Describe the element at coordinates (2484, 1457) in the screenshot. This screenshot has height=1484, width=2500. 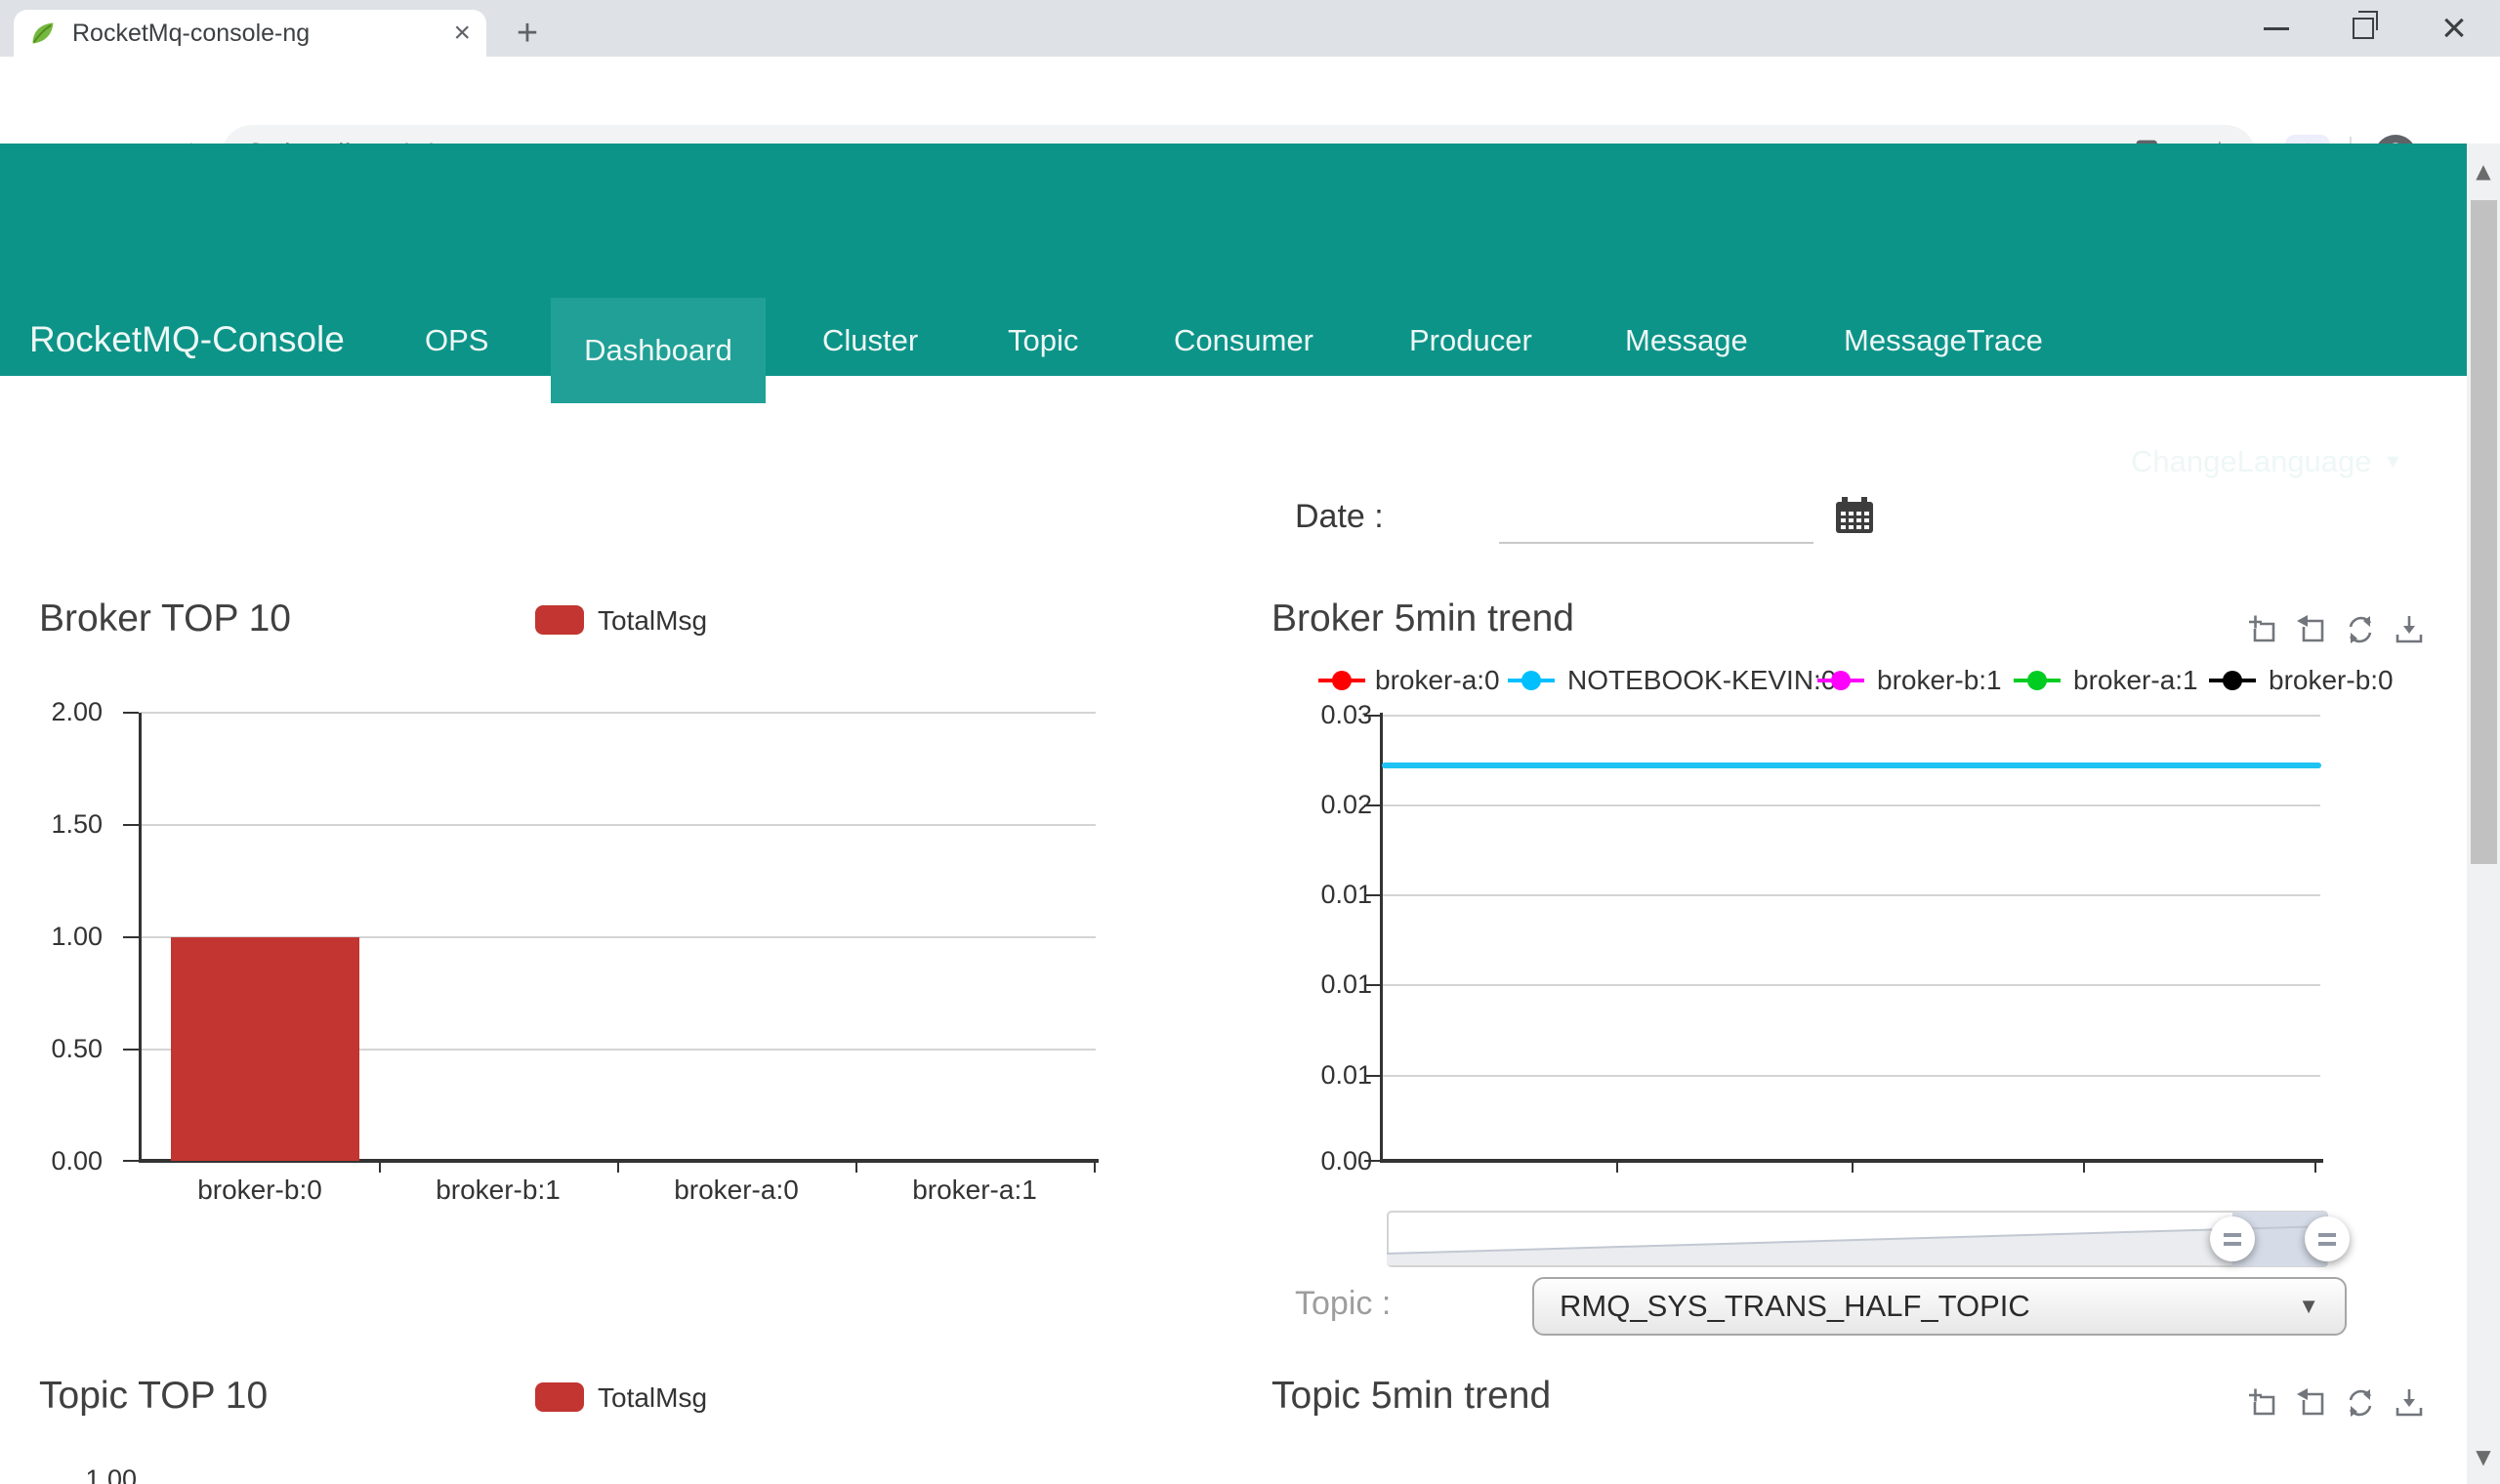
I see `scrollbar-down-button: ▼` at that location.